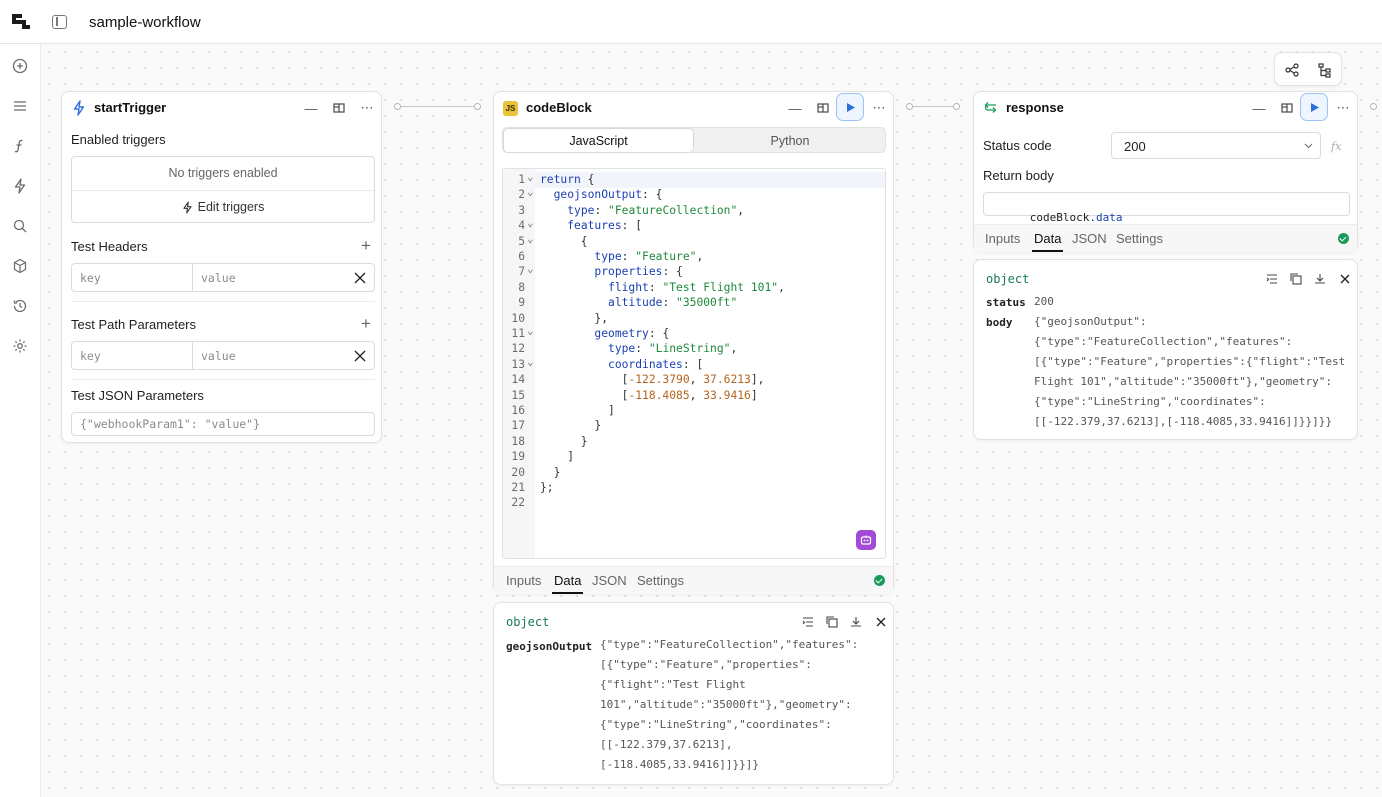 Image resolution: width=1382 pixels, height=797 pixels. What do you see at coordinates (693, 348) in the screenshot?
I see `code-line: 12 type: "LineString",` at bounding box center [693, 348].